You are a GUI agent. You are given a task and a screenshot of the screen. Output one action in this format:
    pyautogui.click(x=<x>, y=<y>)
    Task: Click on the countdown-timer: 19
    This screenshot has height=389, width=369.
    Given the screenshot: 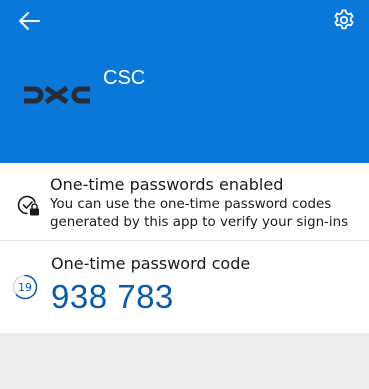 What is the action you would take?
    pyautogui.click(x=25, y=287)
    